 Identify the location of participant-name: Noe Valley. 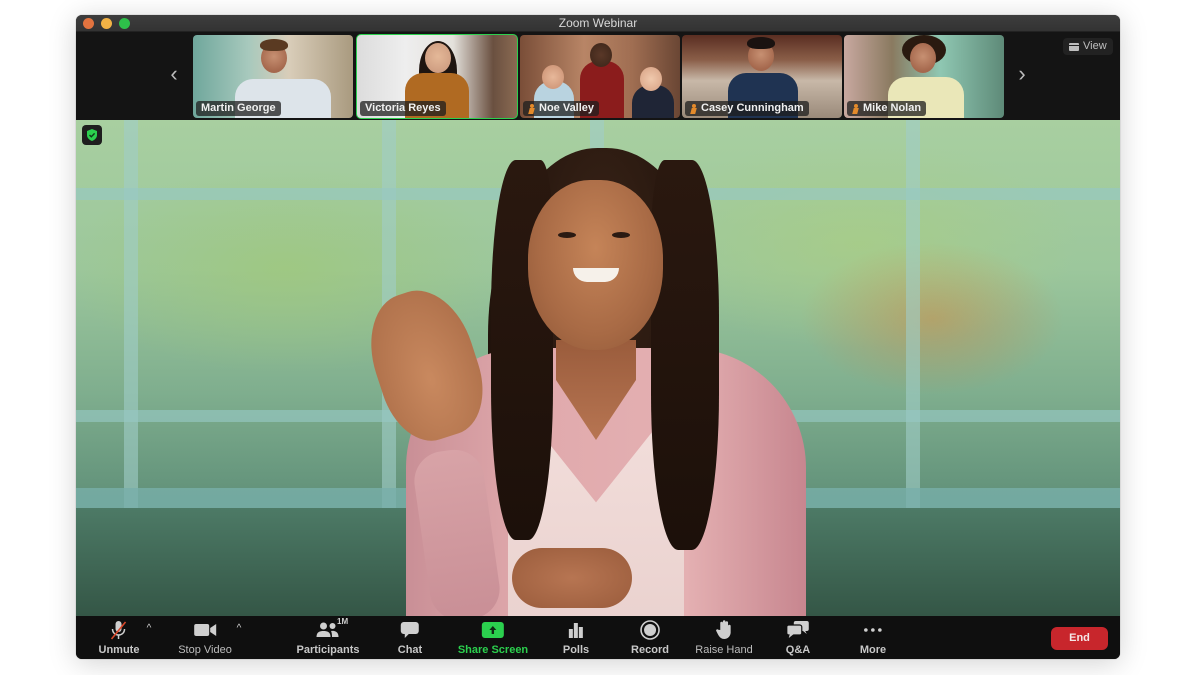
(567, 108).